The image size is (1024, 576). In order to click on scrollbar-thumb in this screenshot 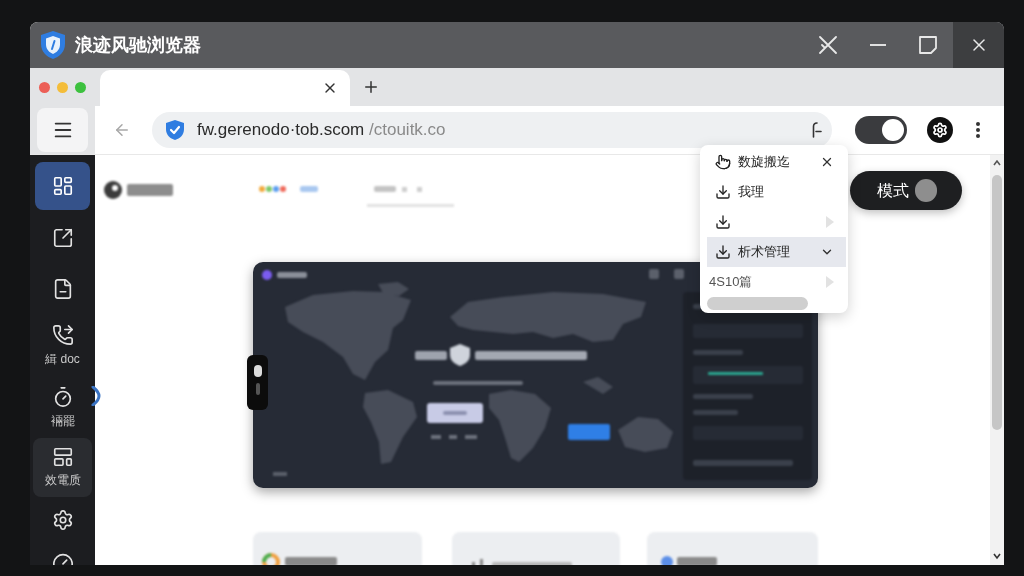, I will do `click(997, 302)`.